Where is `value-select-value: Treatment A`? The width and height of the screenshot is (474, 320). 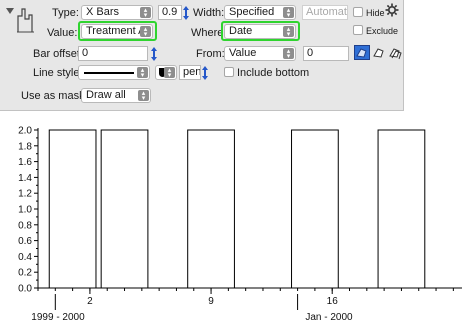 value-select-value: Treatment A is located at coordinates (116, 31).